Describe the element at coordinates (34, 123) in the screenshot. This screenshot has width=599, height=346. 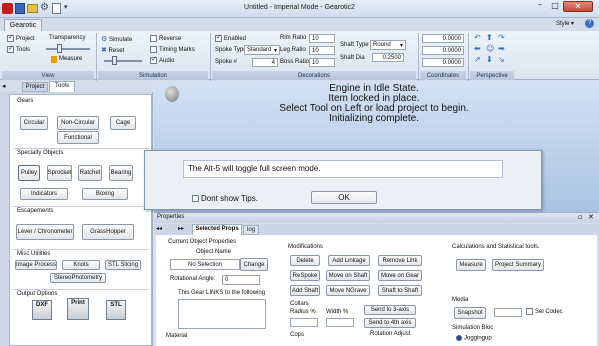
I see `circular-gear-button: Circular` at that location.